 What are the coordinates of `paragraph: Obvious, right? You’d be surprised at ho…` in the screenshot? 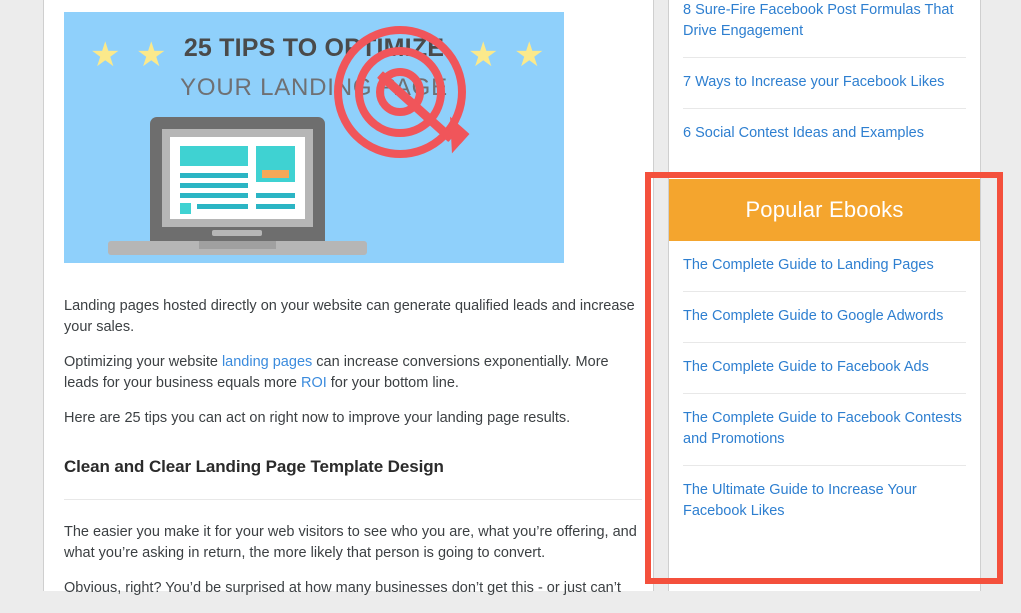 It's located at (342, 588).